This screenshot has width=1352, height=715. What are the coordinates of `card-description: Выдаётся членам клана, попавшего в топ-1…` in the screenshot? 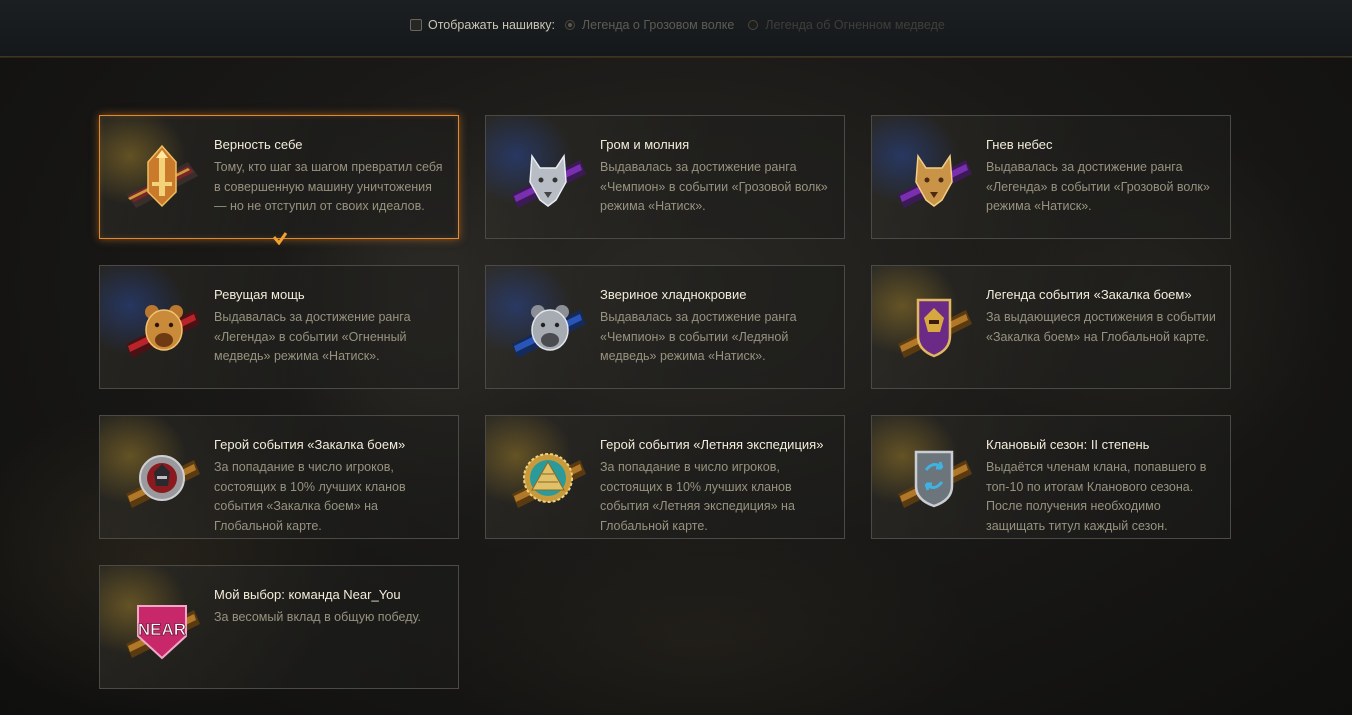 It's located at (1096, 496).